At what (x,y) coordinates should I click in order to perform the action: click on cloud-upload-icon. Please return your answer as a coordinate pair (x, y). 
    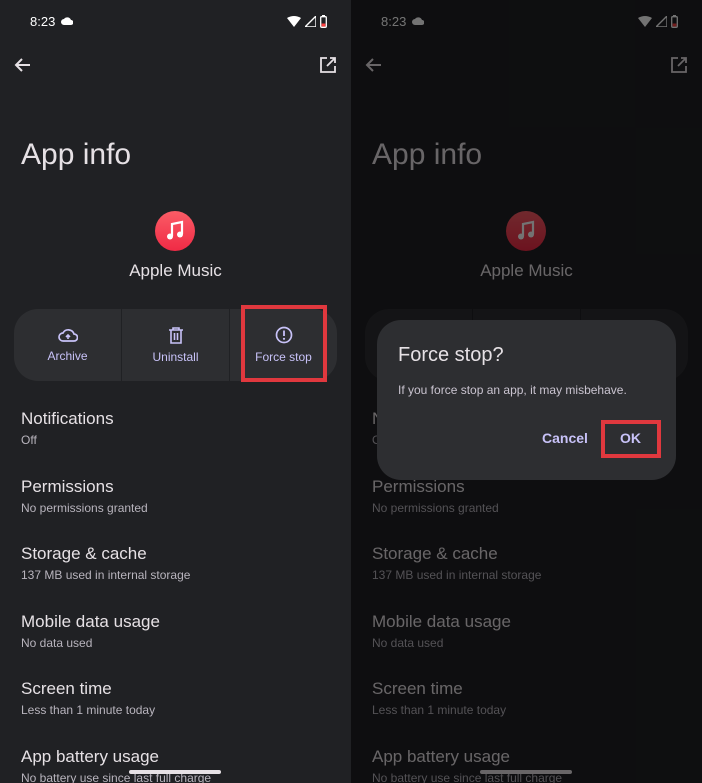
    Looking at the image, I should click on (67, 335).